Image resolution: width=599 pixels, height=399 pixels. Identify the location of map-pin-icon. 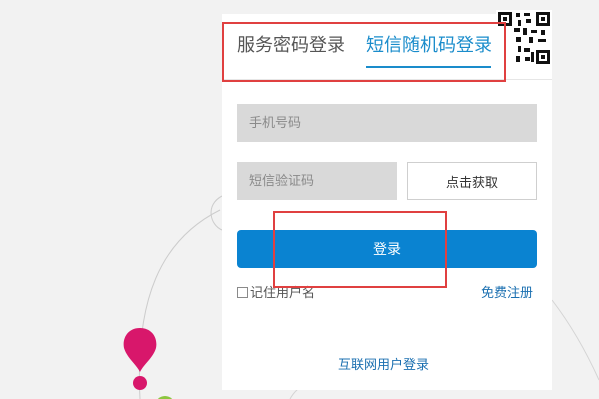
(140, 359).